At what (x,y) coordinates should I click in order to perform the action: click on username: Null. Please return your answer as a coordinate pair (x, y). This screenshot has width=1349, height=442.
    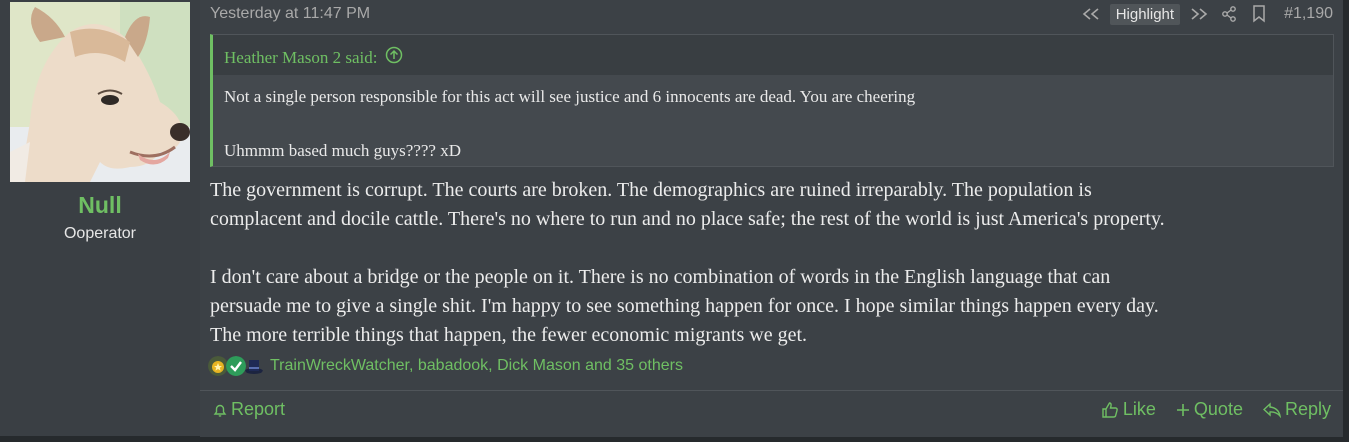
    Looking at the image, I should click on (100, 205).